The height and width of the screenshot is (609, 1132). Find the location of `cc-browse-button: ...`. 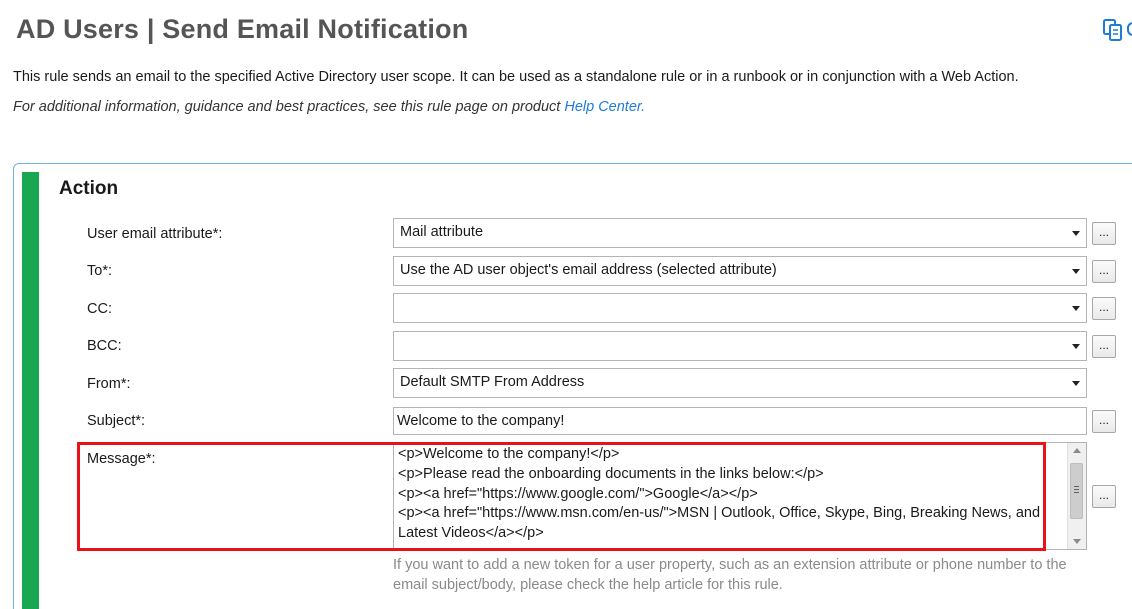

cc-browse-button: ... is located at coordinates (1104, 308).